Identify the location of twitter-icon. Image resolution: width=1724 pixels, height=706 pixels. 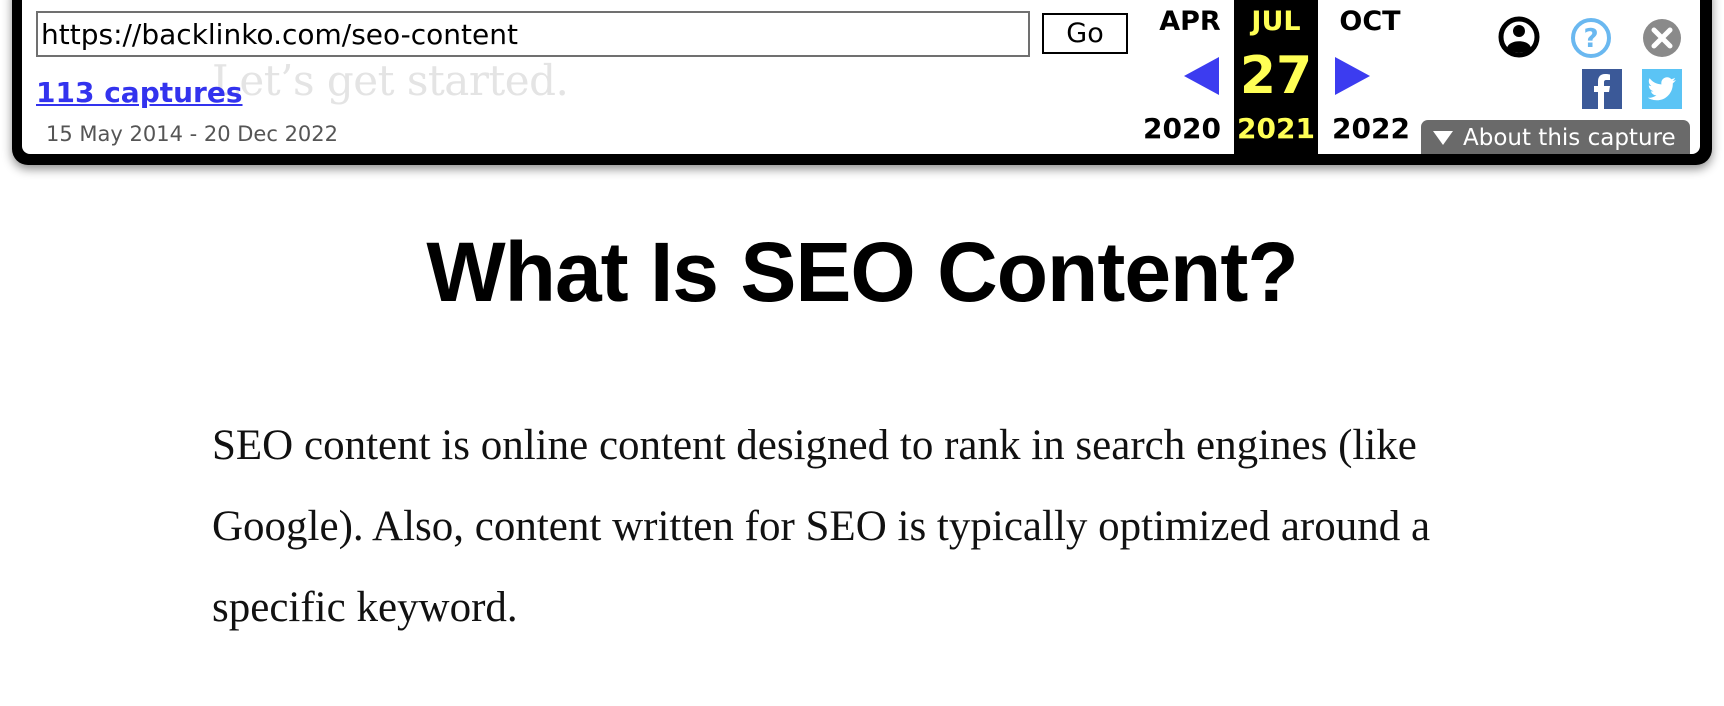
(1662, 91).